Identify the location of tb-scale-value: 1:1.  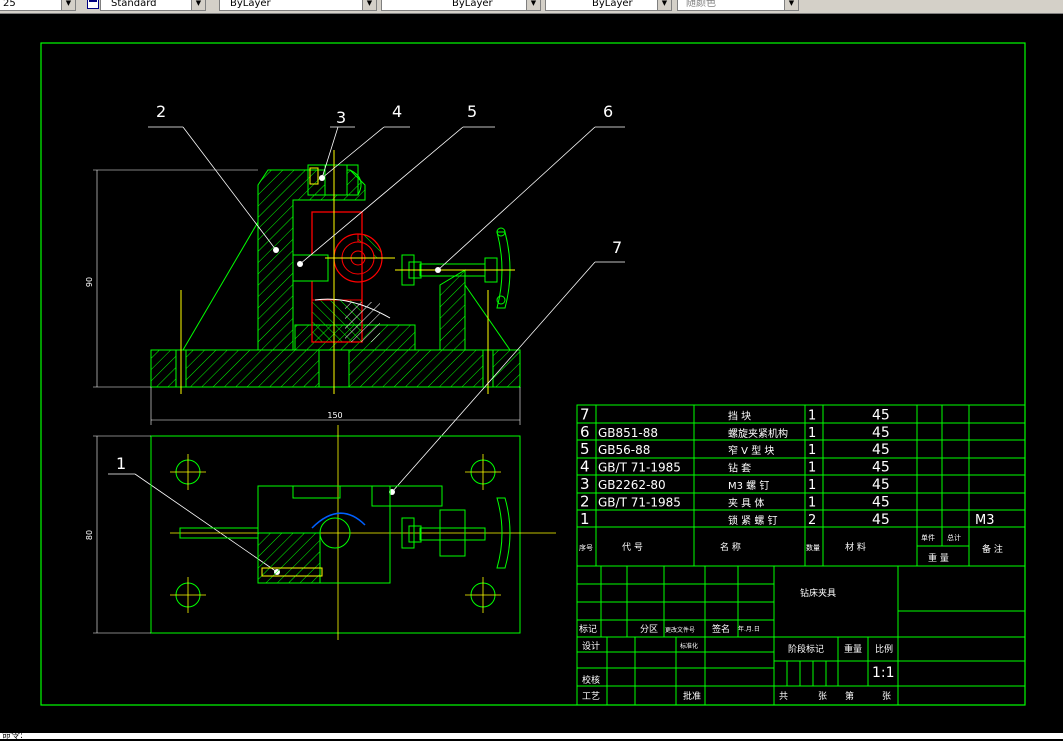
(883, 673).